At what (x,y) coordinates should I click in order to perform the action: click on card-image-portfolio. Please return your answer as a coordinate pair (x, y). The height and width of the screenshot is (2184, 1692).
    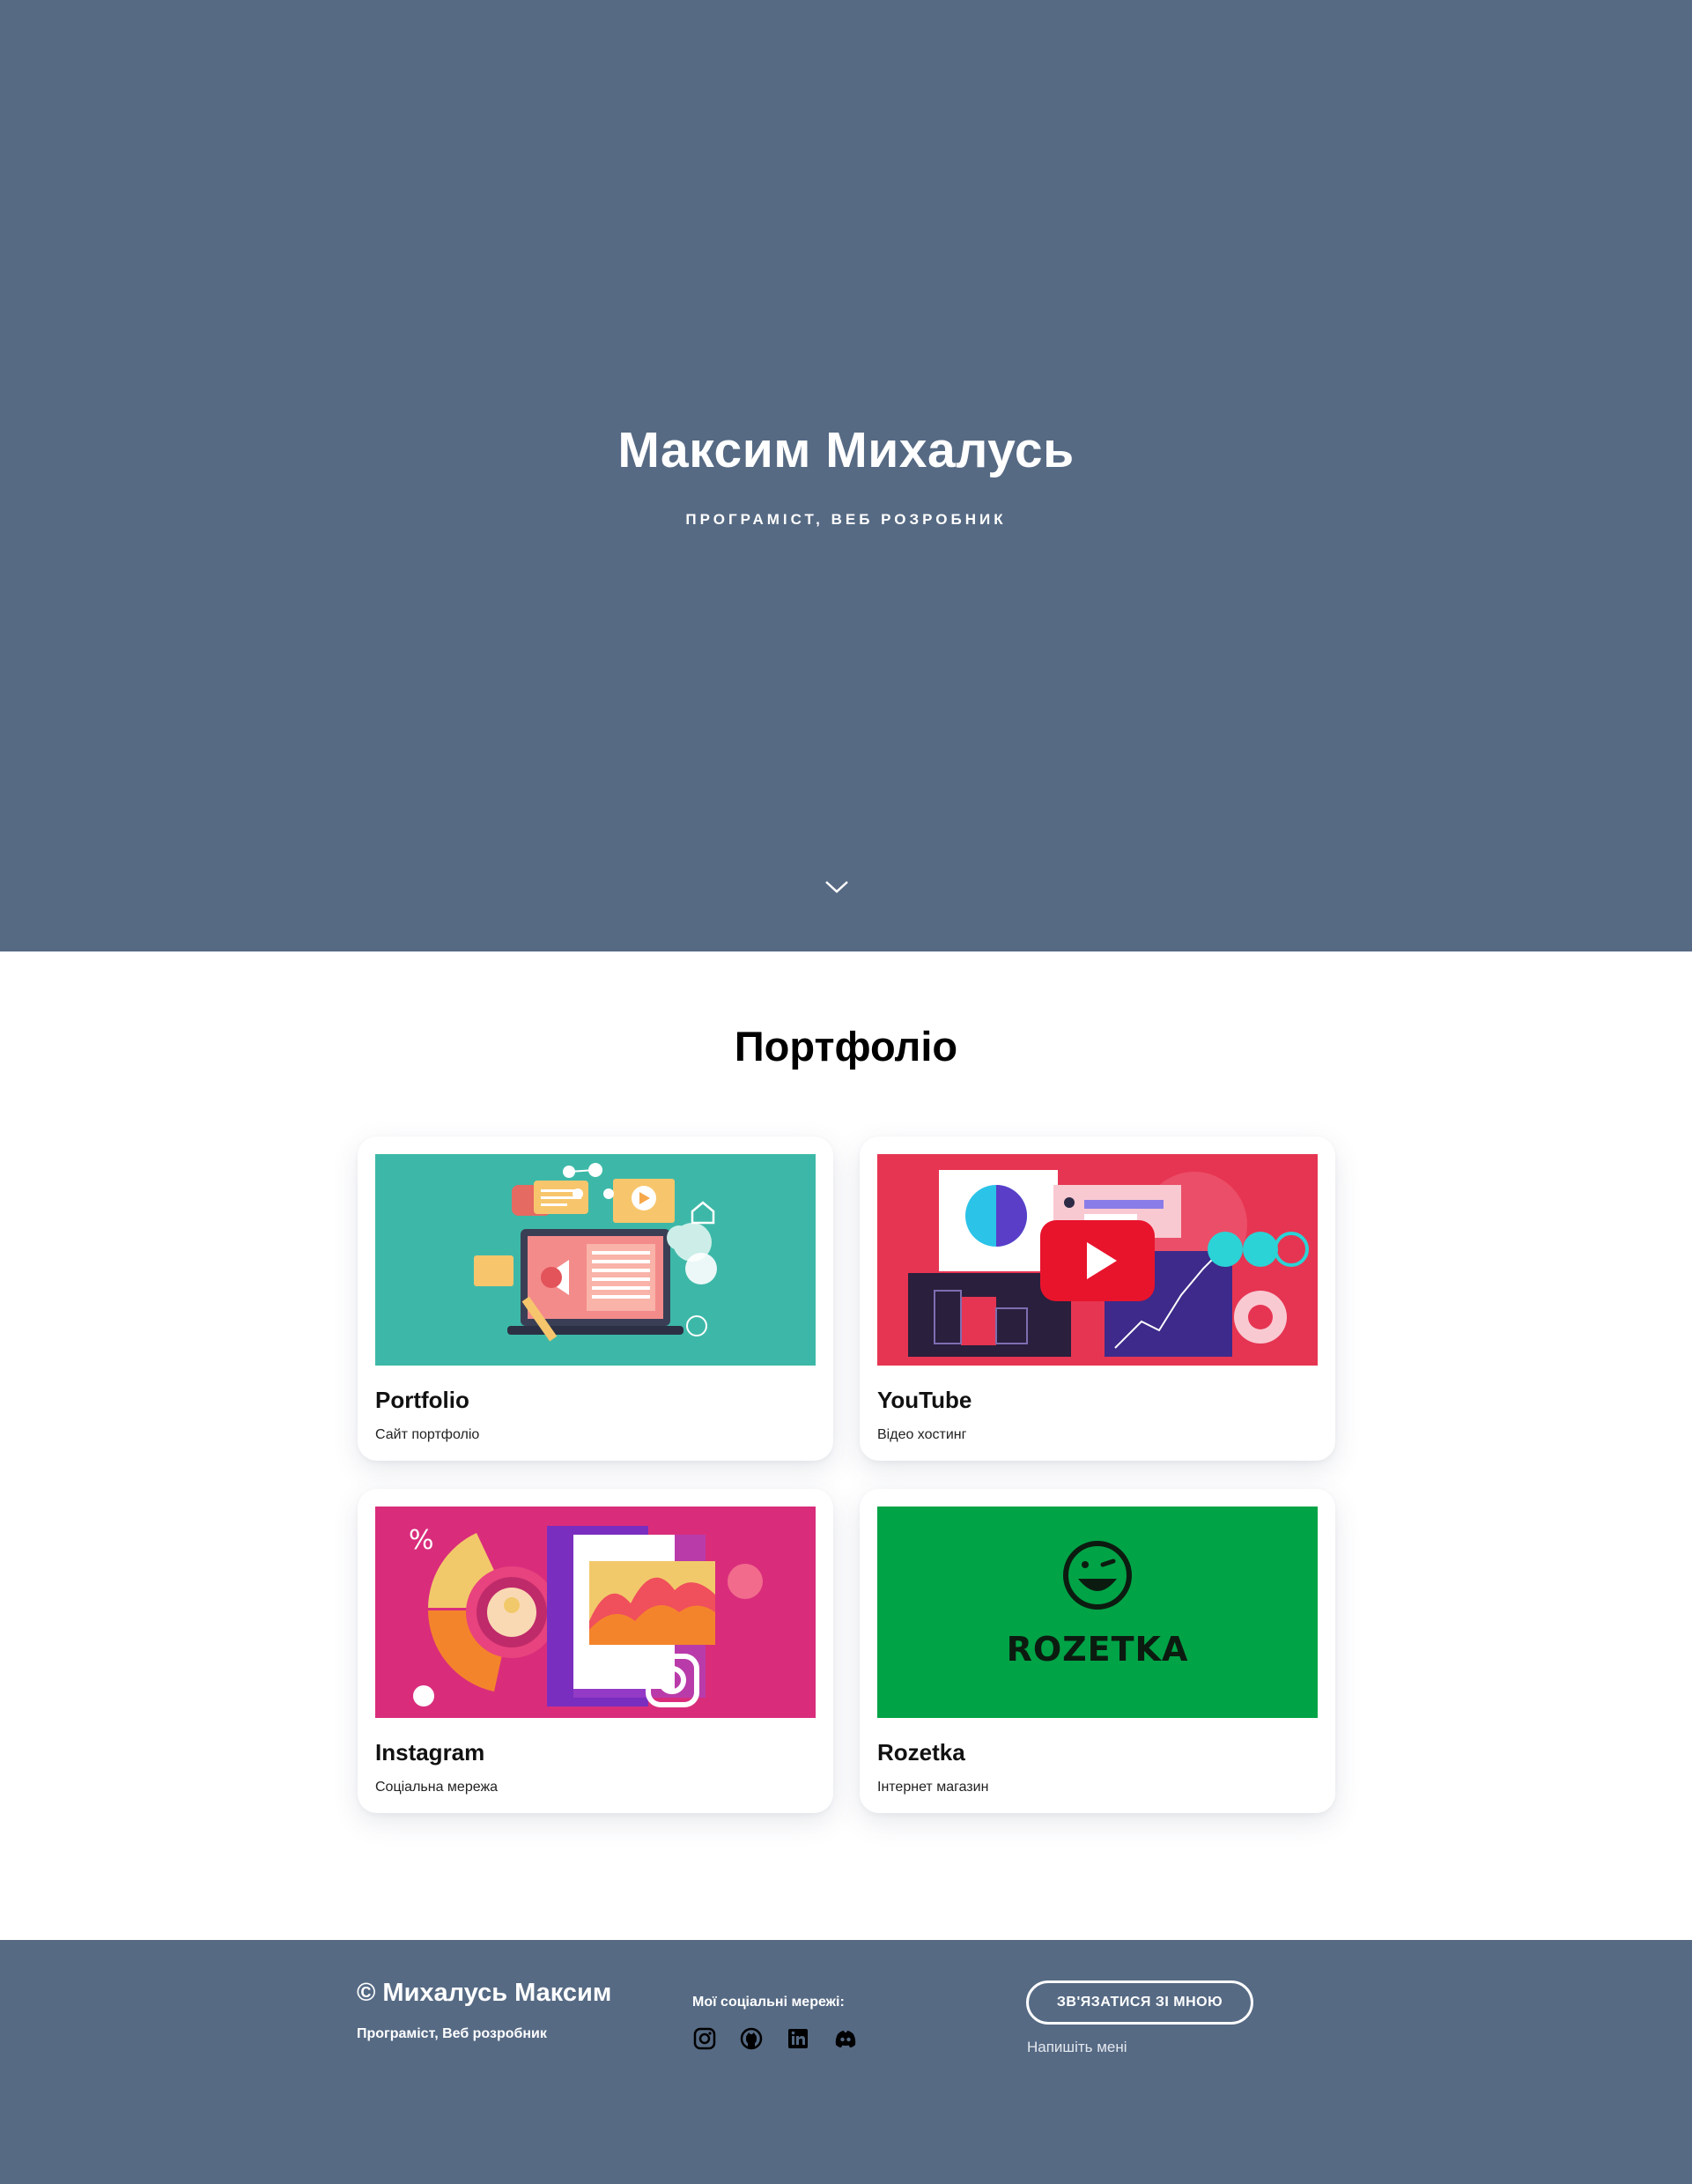
    Looking at the image, I should click on (596, 1260).